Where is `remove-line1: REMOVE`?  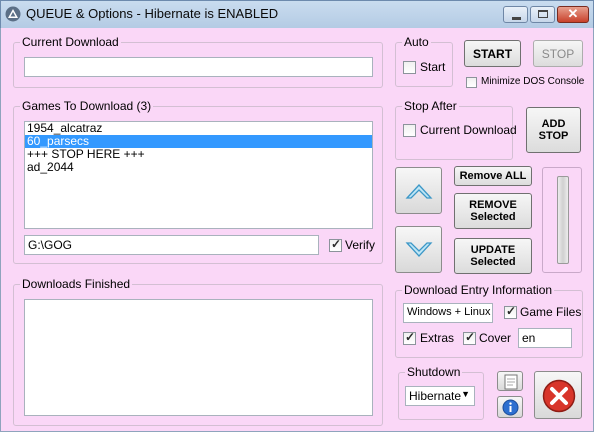 remove-line1: REMOVE is located at coordinates (493, 205).